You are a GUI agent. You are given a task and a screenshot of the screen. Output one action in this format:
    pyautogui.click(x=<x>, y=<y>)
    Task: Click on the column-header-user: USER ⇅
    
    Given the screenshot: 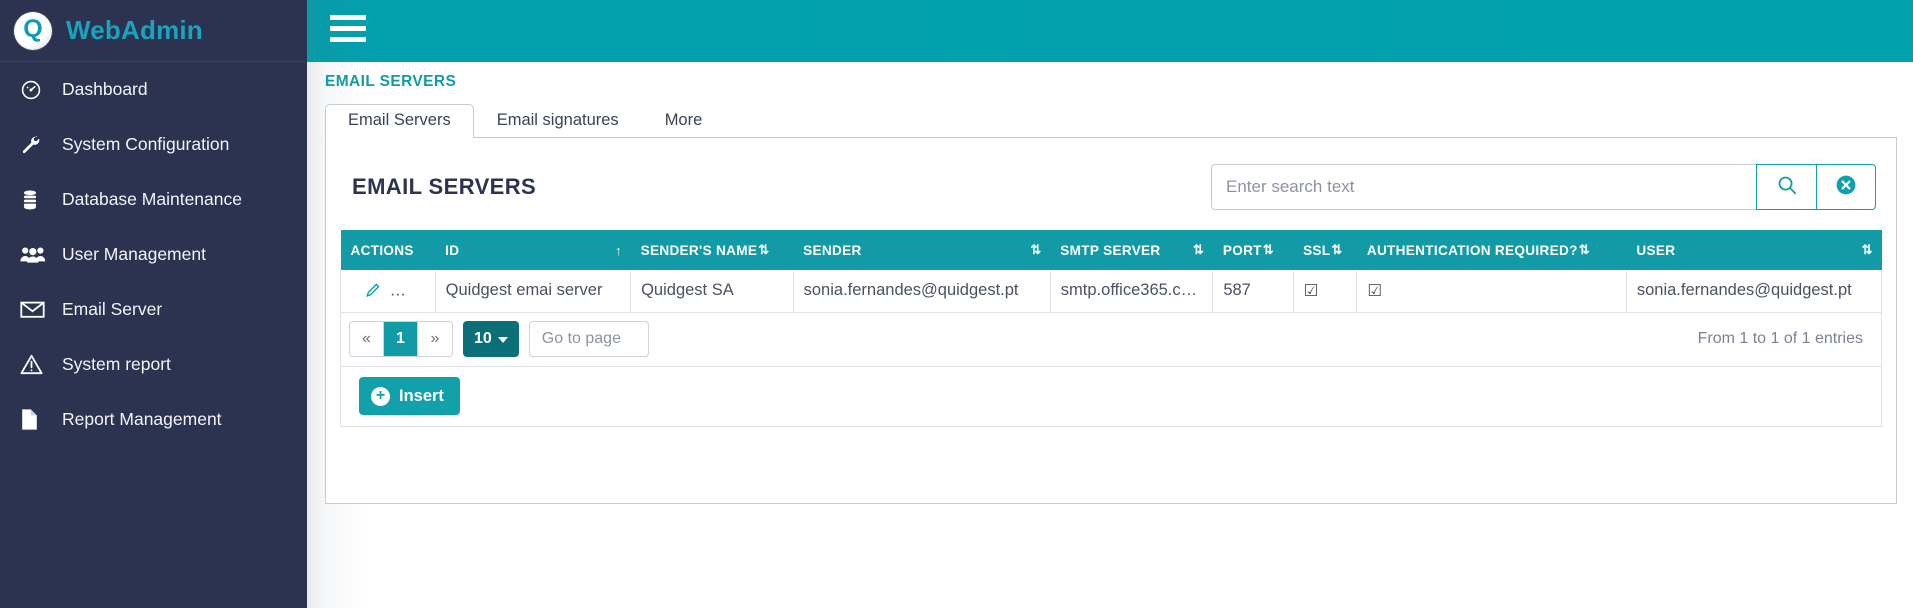 What is the action you would take?
    pyautogui.click(x=1754, y=250)
    